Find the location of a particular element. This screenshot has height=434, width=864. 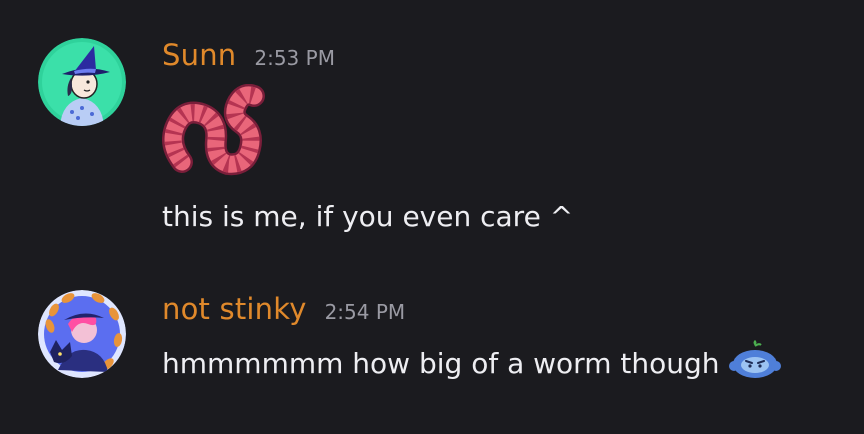

timestamp: 2:54 PM is located at coordinates (365, 312).